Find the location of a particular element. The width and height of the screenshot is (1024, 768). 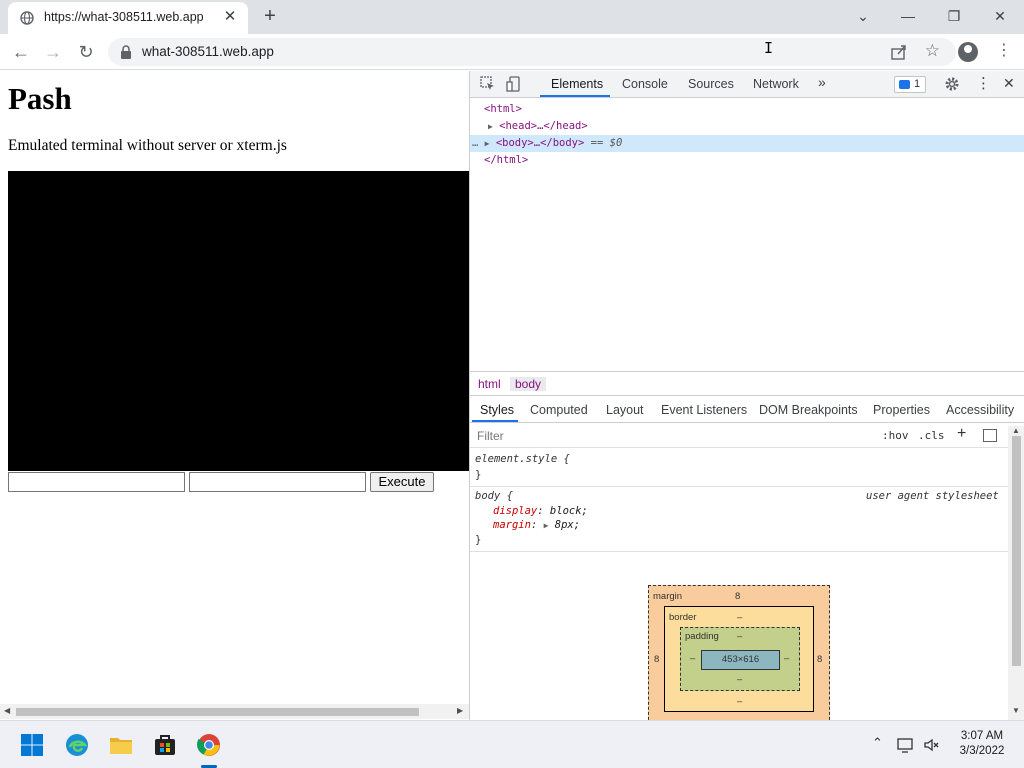

display-declaration: display: block; is located at coordinates (540, 511).